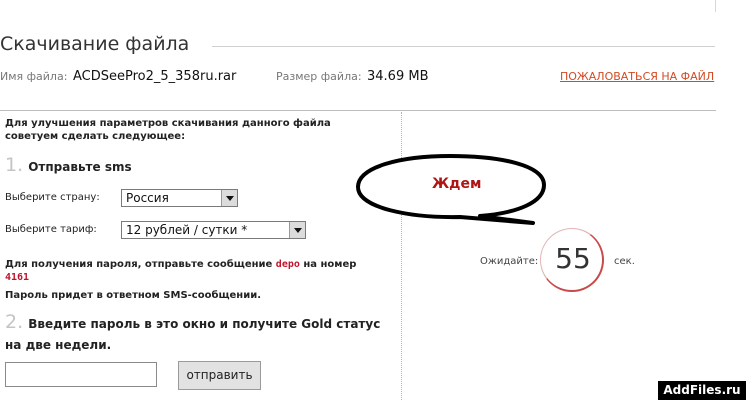 The image size is (746, 400). What do you see at coordinates (14, 165) in the screenshot?
I see `step-1-number: 1.` at bounding box center [14, 165].